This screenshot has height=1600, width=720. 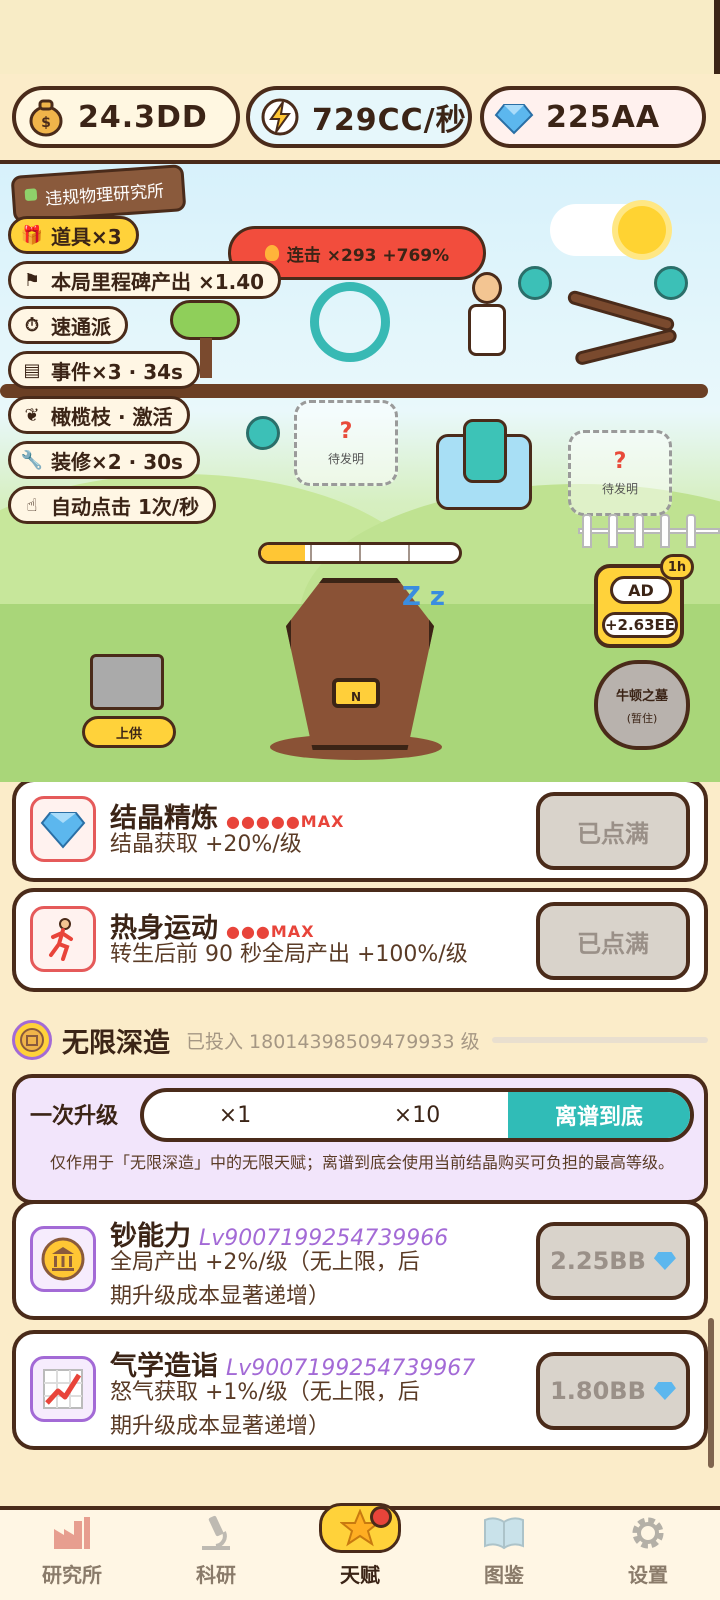 I want to click on cost-value: 1.80BB, so click(x=598, y=1391).